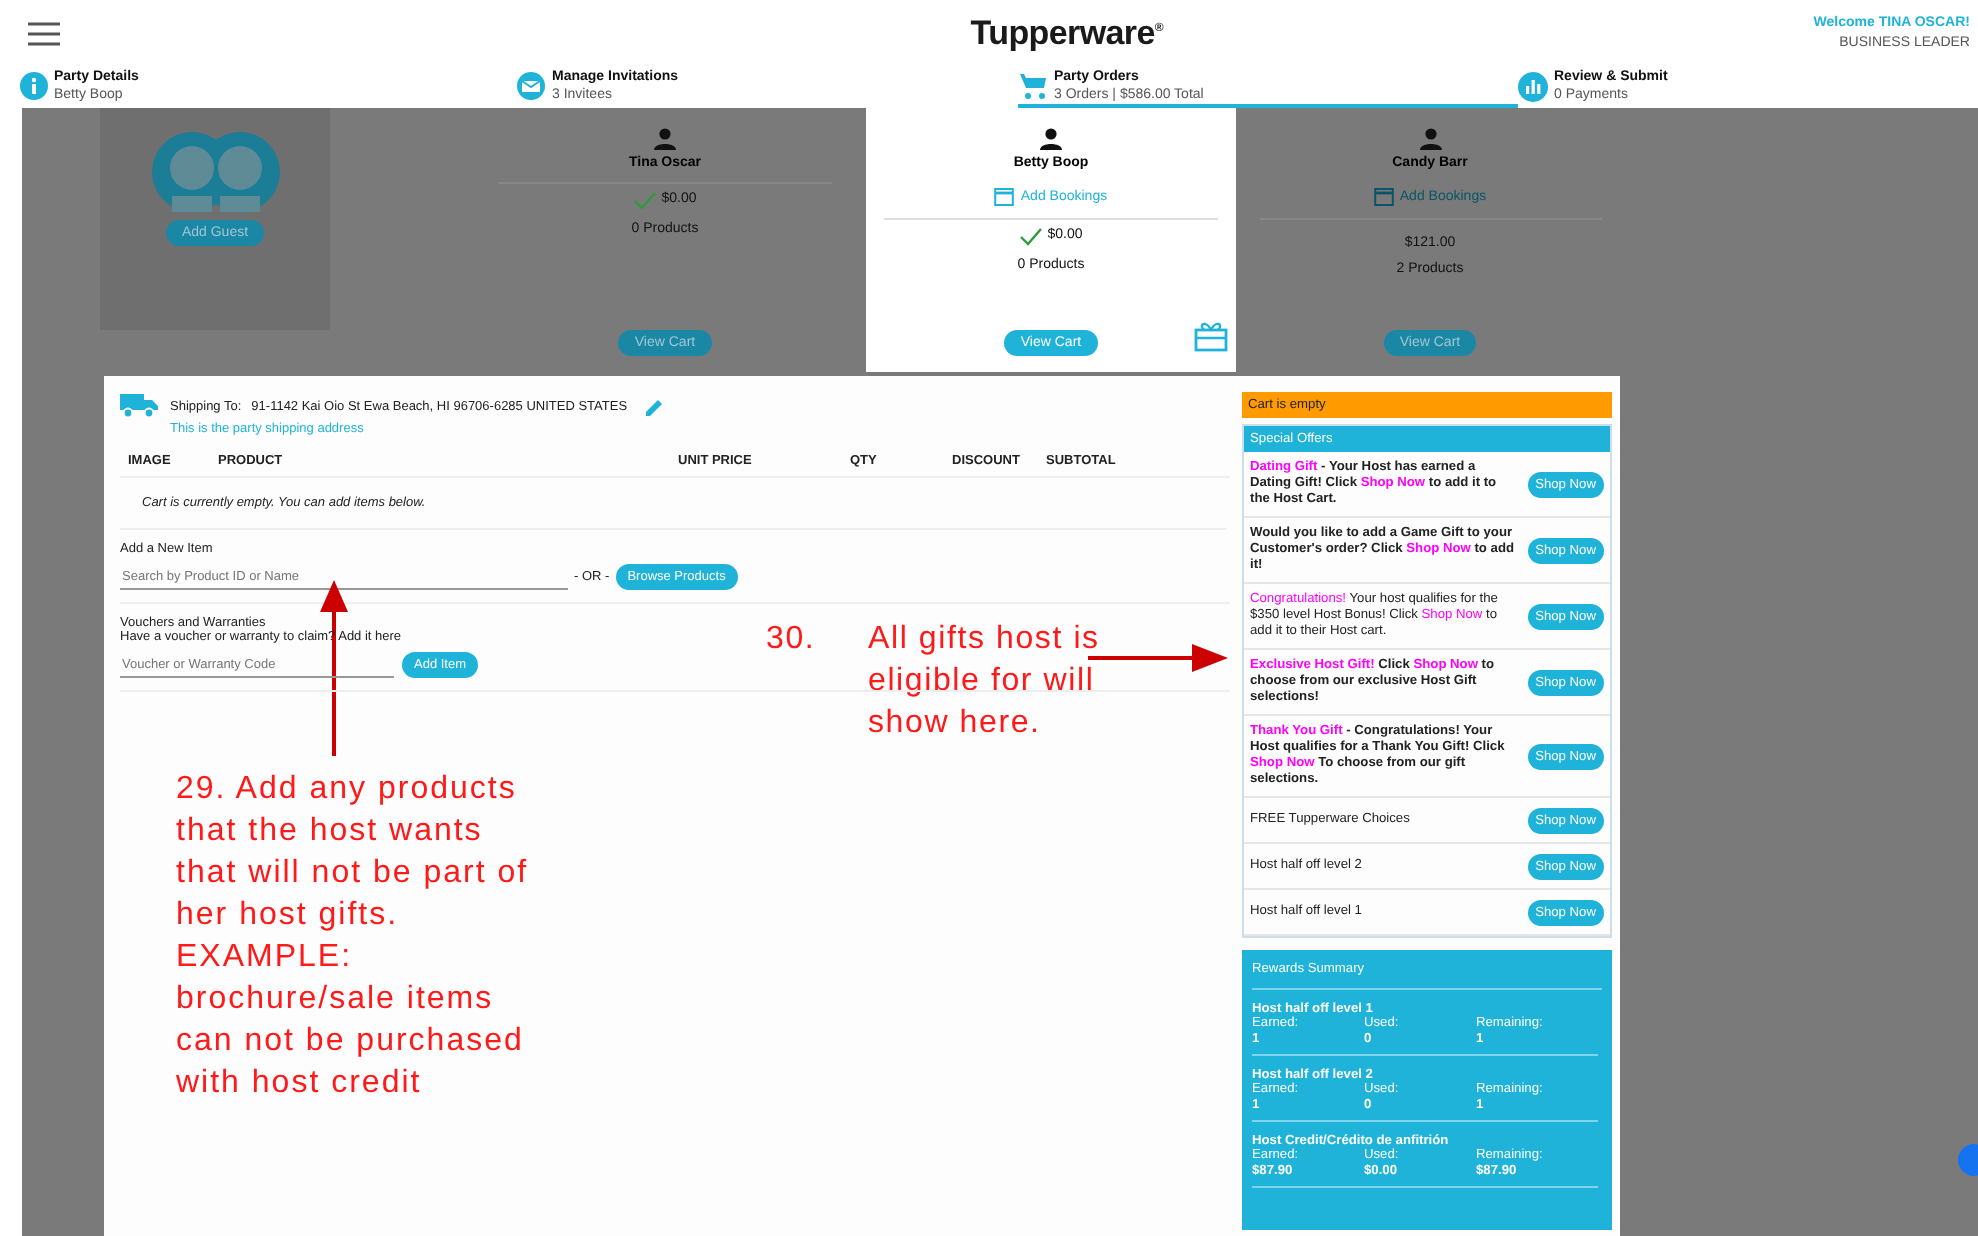 This screenshot has width=1978, height=1236. Describe the element at coordinates (139, 405) in the screenshot. I see `truck-icon` at that location.